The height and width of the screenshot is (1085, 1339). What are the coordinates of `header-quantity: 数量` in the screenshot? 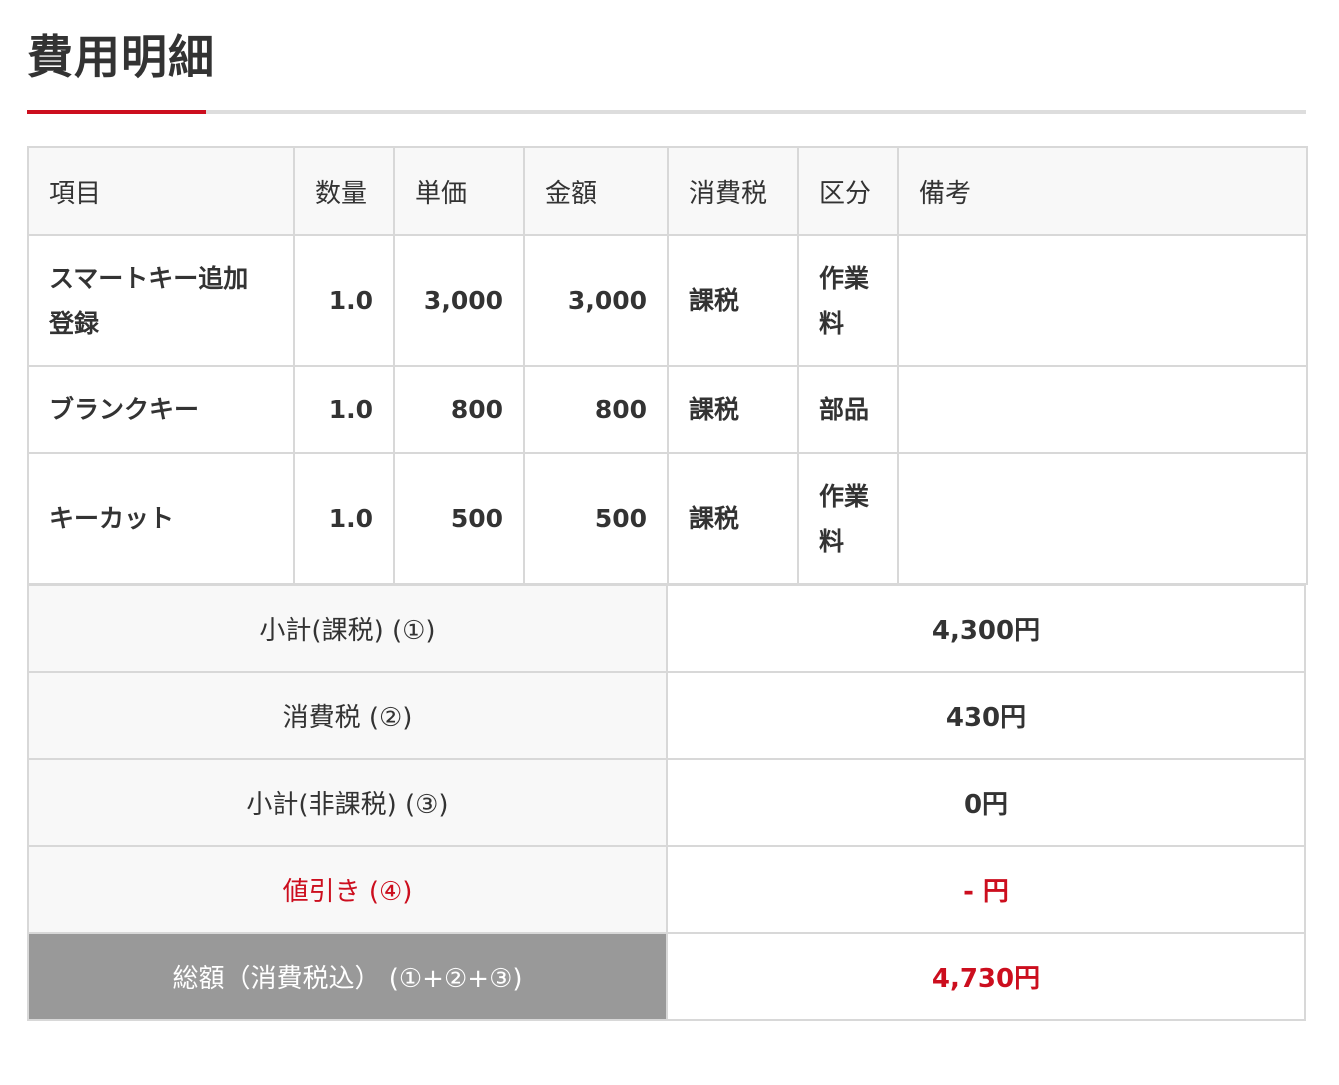 It's located at (344, 191).